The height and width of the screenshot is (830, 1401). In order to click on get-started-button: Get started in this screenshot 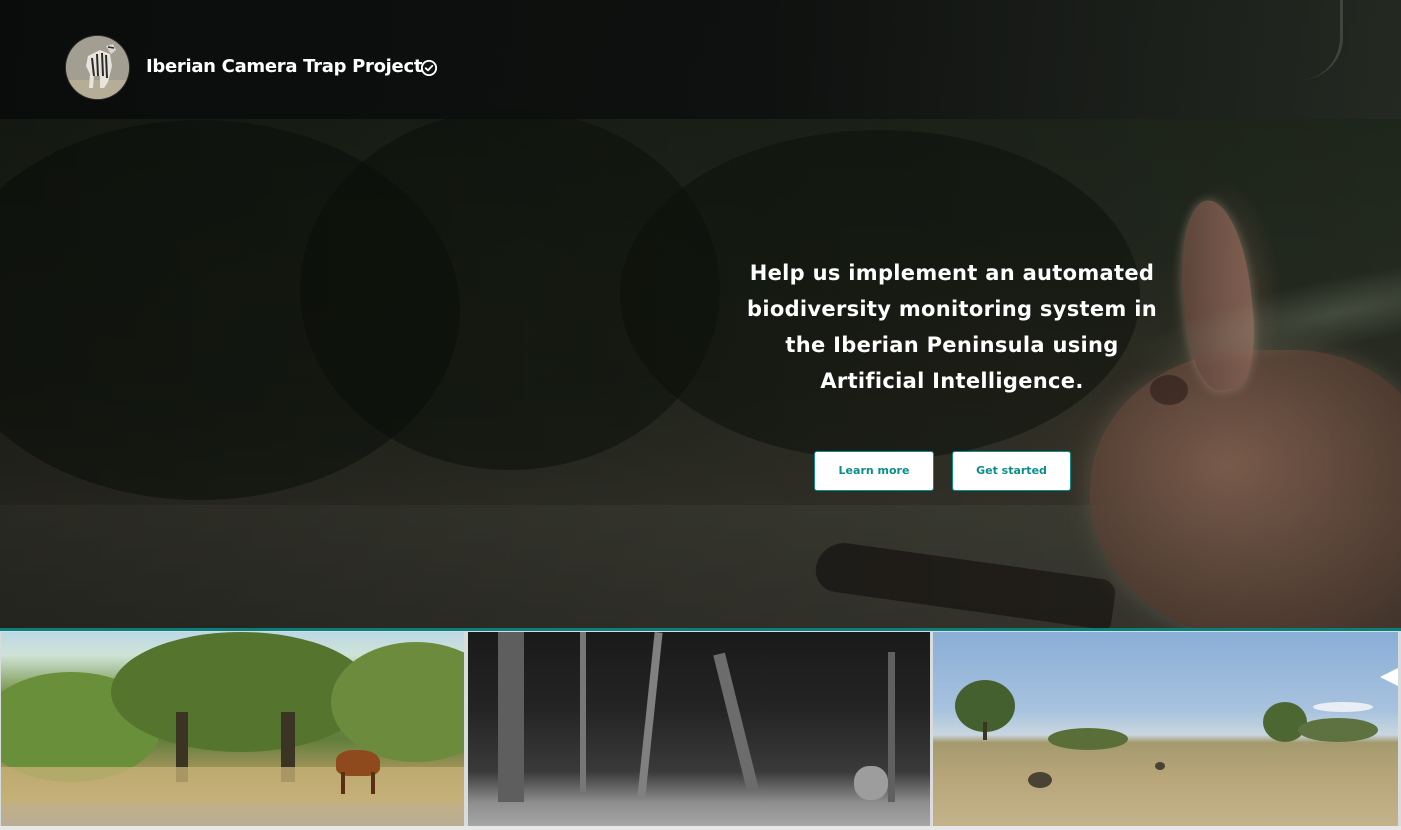, I will do `click(1011, 471)`.